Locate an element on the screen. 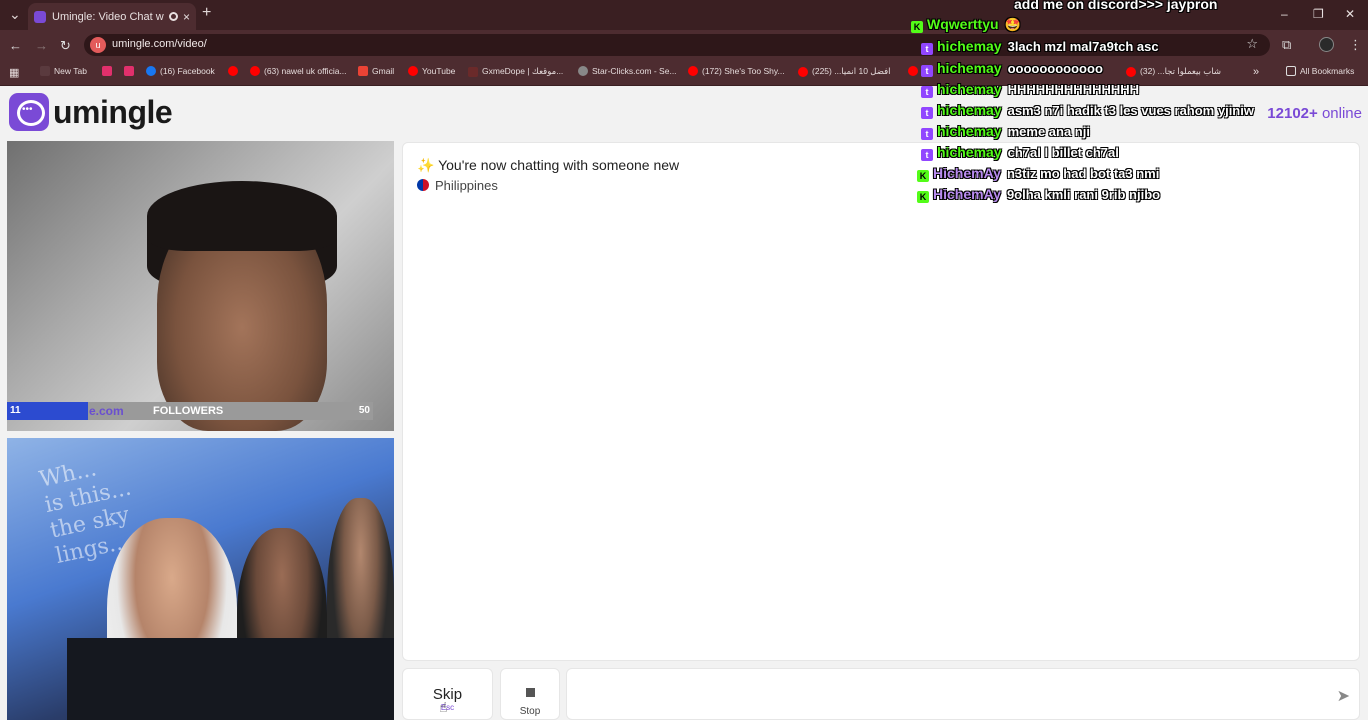 The image size is (1368, 720). logo-text: umingle is located at coordinates (113, 111).